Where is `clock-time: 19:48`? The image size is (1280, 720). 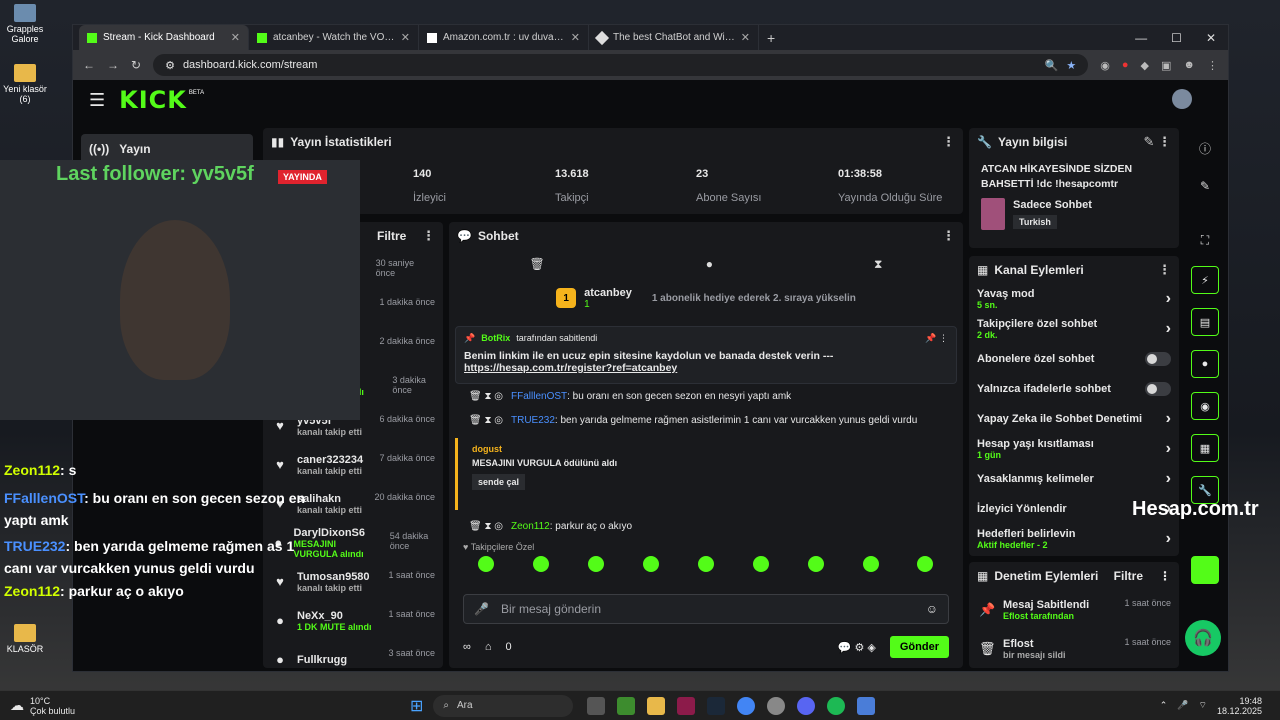
clock-time: 19:48 is located at coordinates (1239, 701).